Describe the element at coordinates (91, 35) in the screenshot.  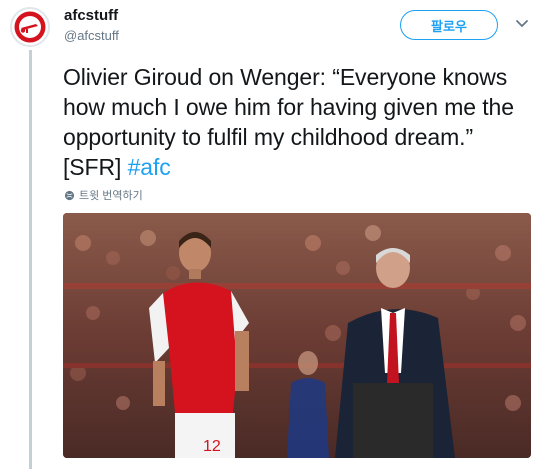
I see `user-handle: @afcstuff` at that location.